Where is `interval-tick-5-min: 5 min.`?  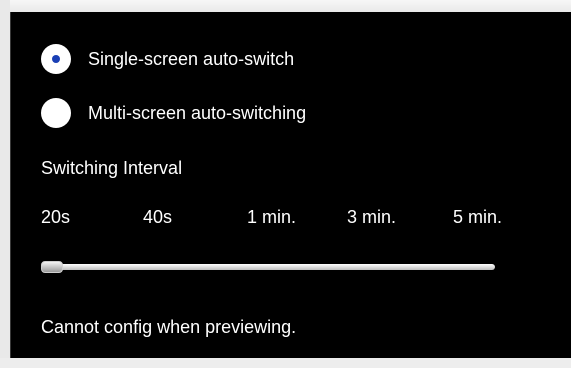
interval-tick-5-min: 5 min. is located at coordinates (477, 217).